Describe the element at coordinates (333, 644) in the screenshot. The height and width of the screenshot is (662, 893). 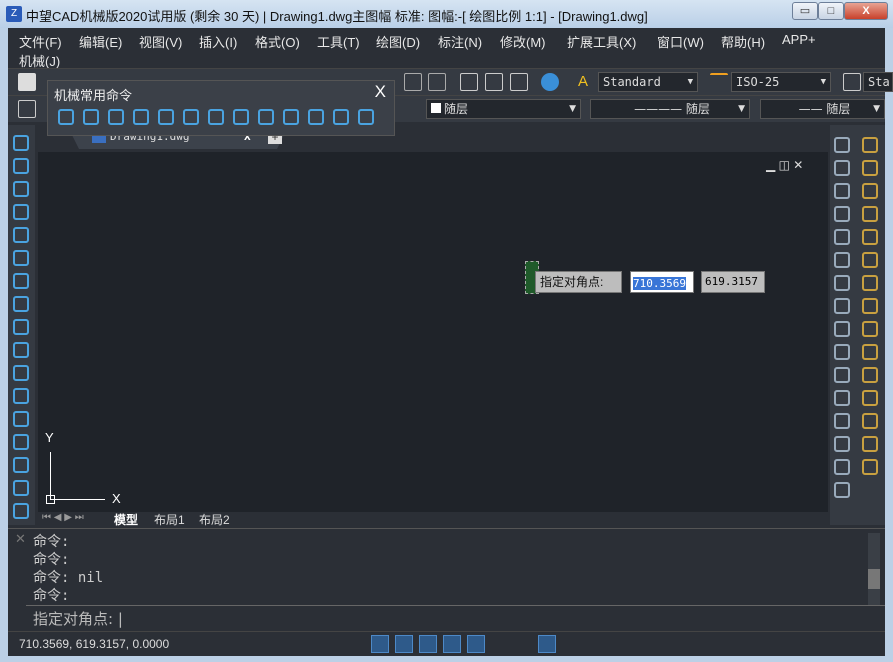
I see `grid-icon` at that location.